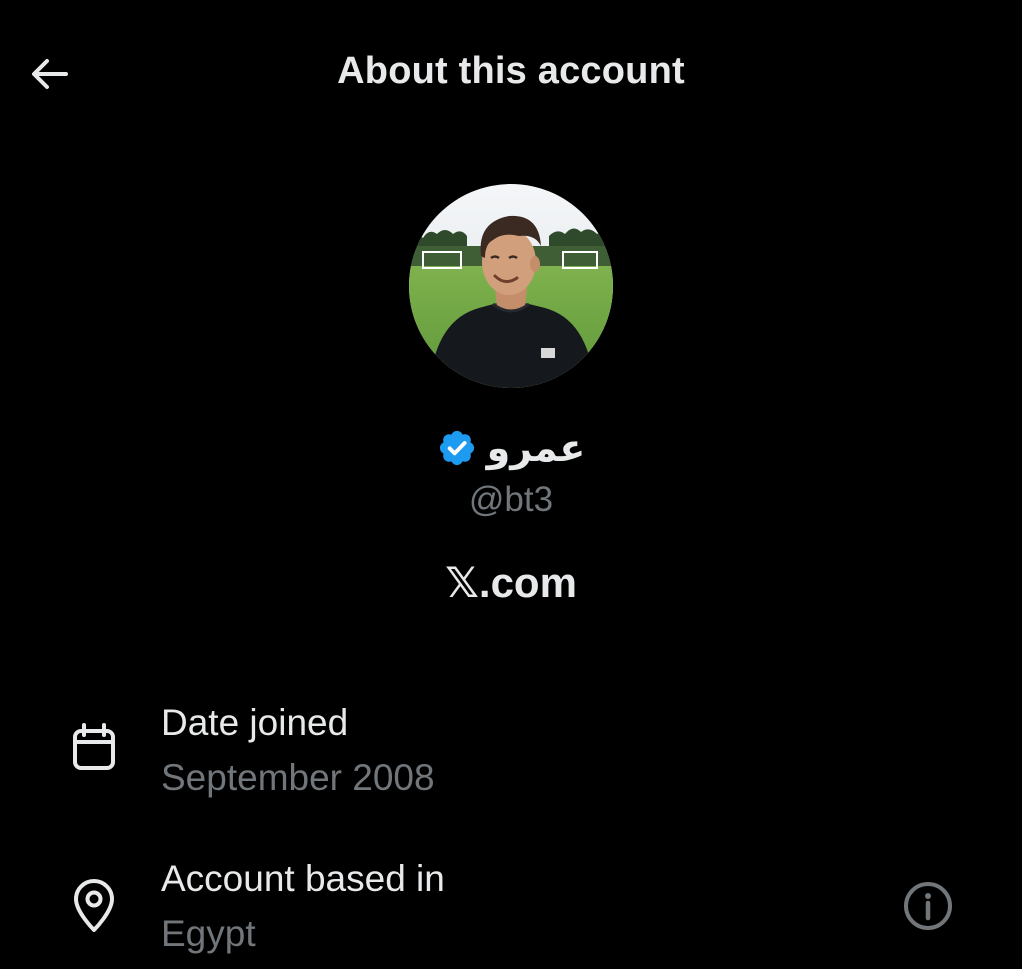  What do you see at coordinates (511, 911) in the screenshot?
I see `account-location-row: Account based in Egypt` at bounding box center [511, 911].